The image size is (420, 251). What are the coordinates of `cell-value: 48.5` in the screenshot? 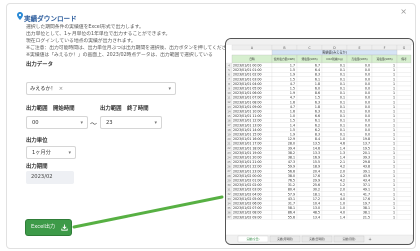 It's located at (316, 213).